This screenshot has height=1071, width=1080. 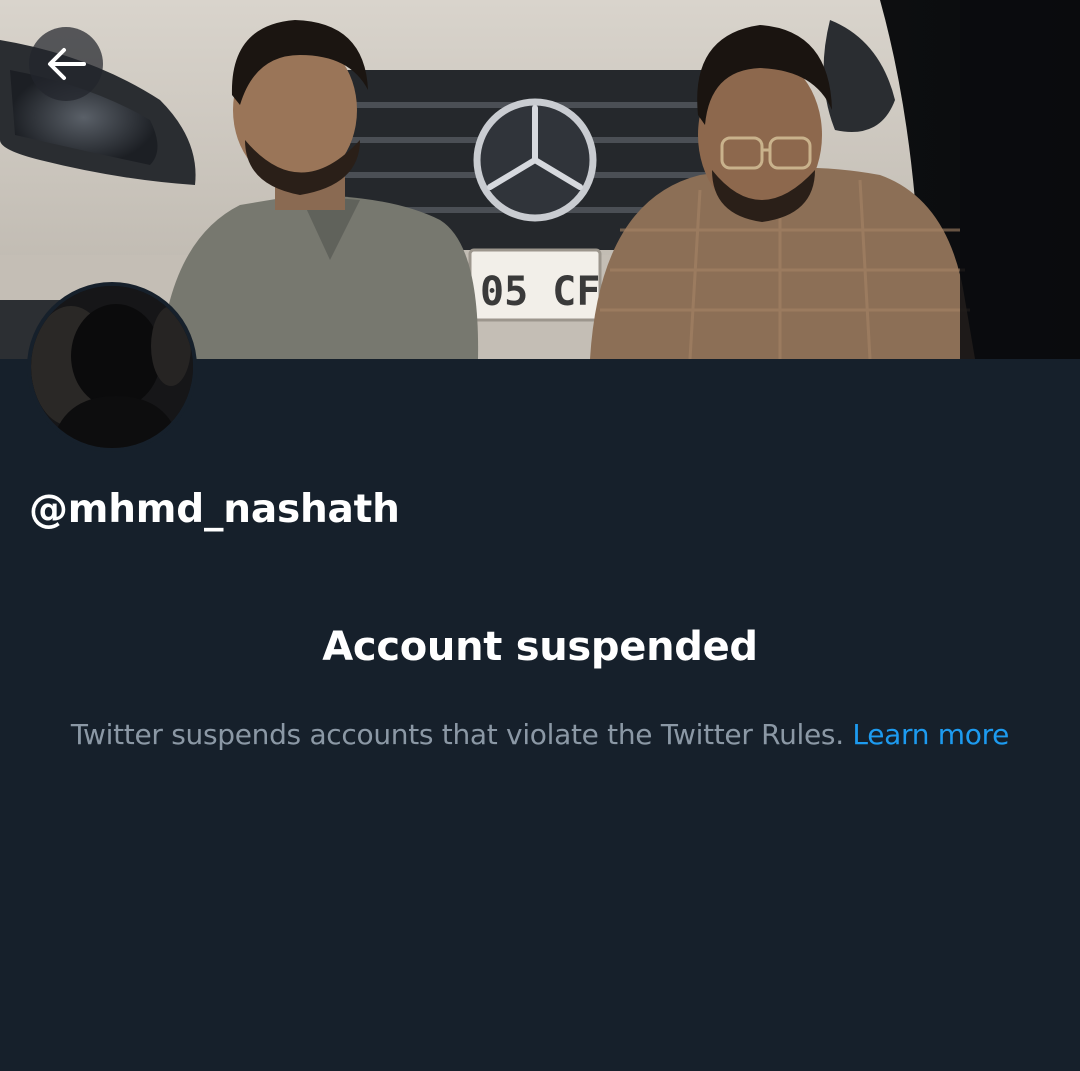 What do you see at coordinates (214, 509) in the screenshot?
I see `profile-handle: @mhmd_nashath` at bounding box center [214, 509].